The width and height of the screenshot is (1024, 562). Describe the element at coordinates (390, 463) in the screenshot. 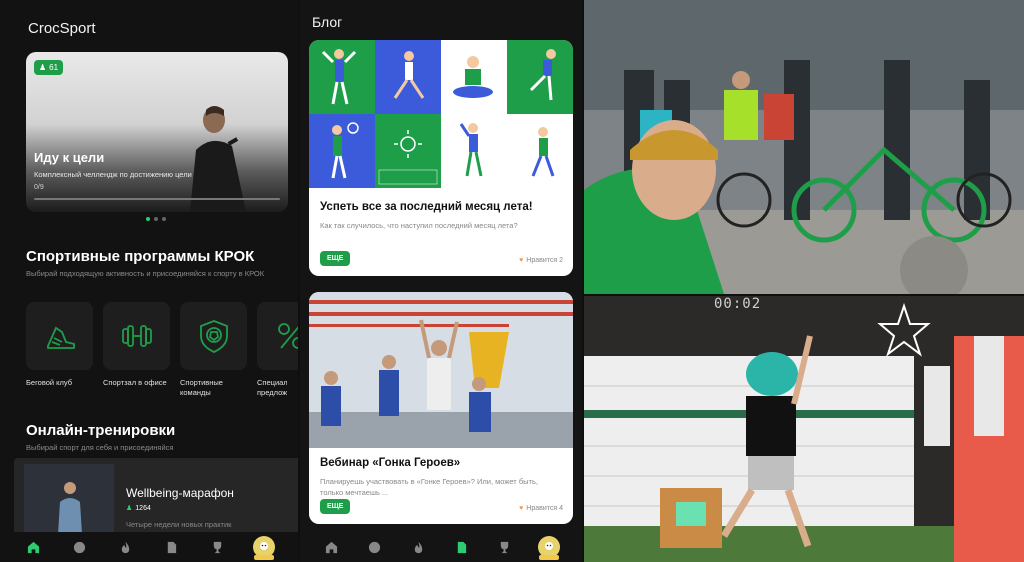

I see `post-title: Вебинар «Гонка Героев»` at that location.